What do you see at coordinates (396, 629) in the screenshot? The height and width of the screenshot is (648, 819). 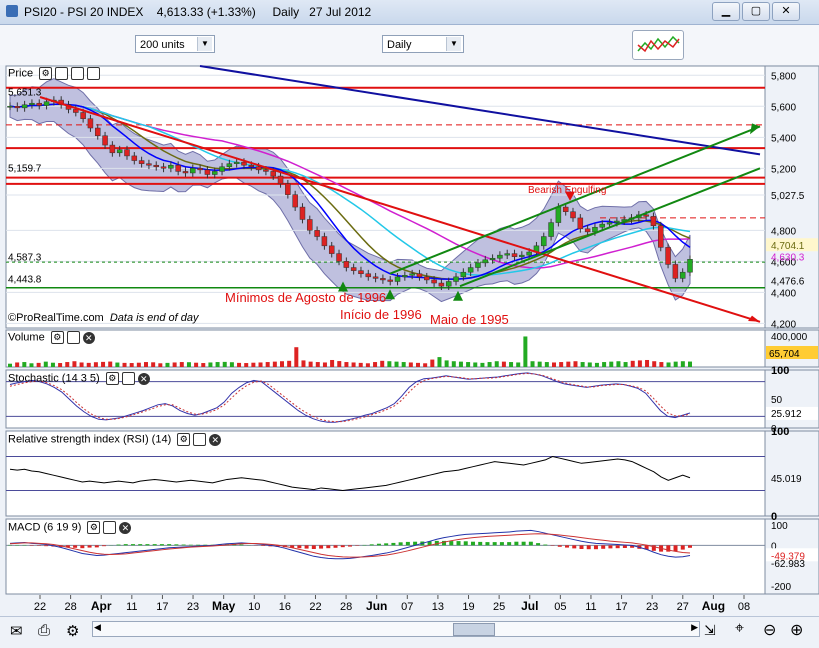 I see `chart-scrollbar: ◀ ▶` at bounding box center [396, 629].